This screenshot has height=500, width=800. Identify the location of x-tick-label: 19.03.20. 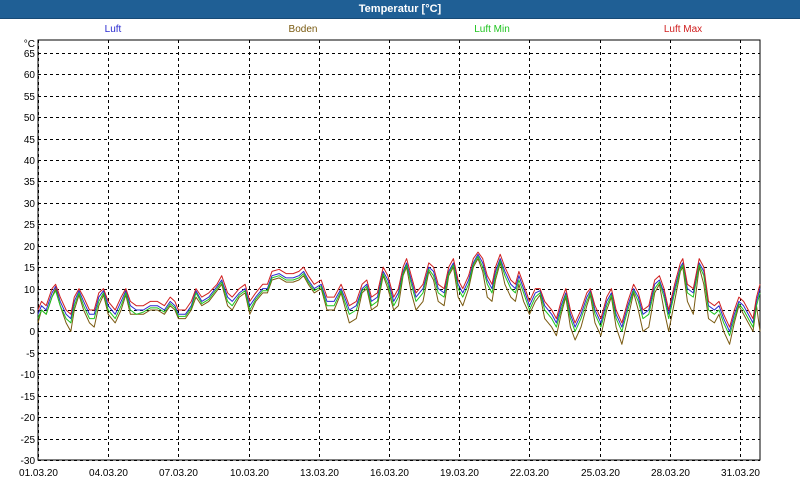
(459, 473).